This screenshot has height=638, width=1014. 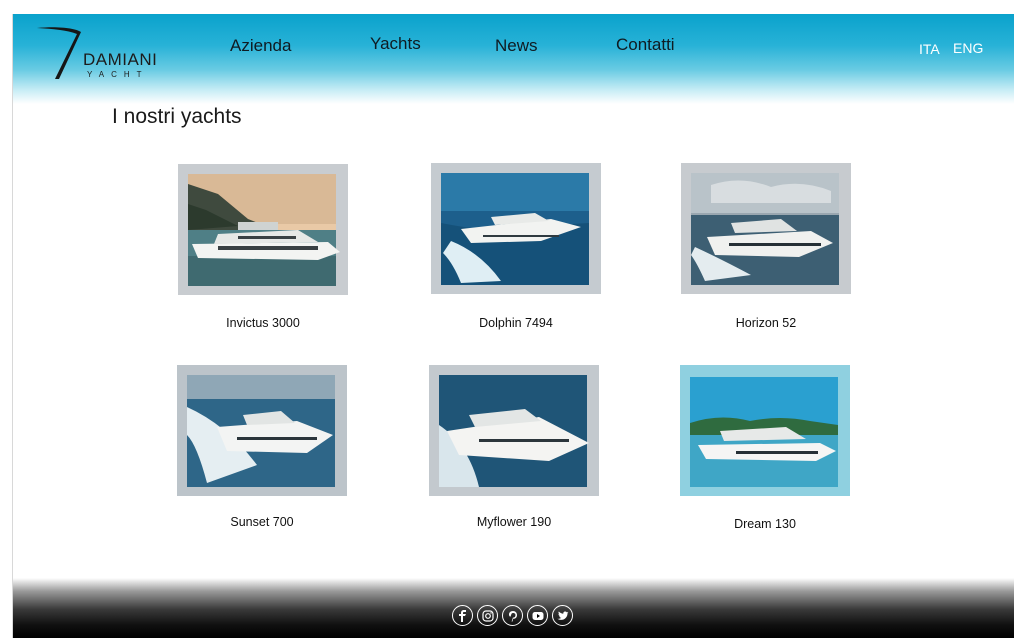 I want to click on yacht-card-horizon: Horizon 52, so click(x=767, y=246).